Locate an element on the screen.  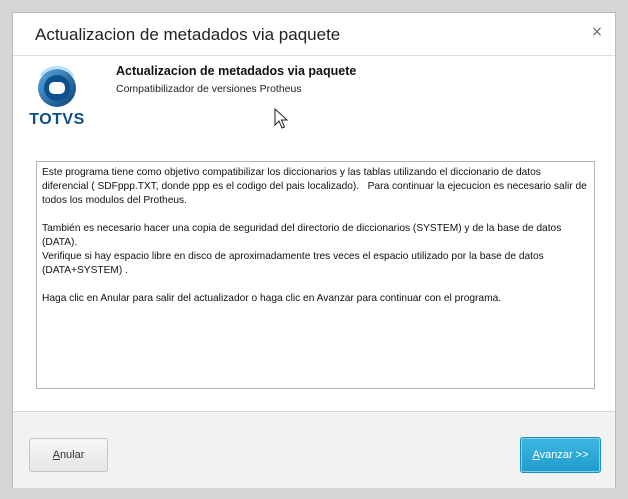
app-subtitle: Compatibilizador de versiones Protheus is located at coordinates (209, 89).